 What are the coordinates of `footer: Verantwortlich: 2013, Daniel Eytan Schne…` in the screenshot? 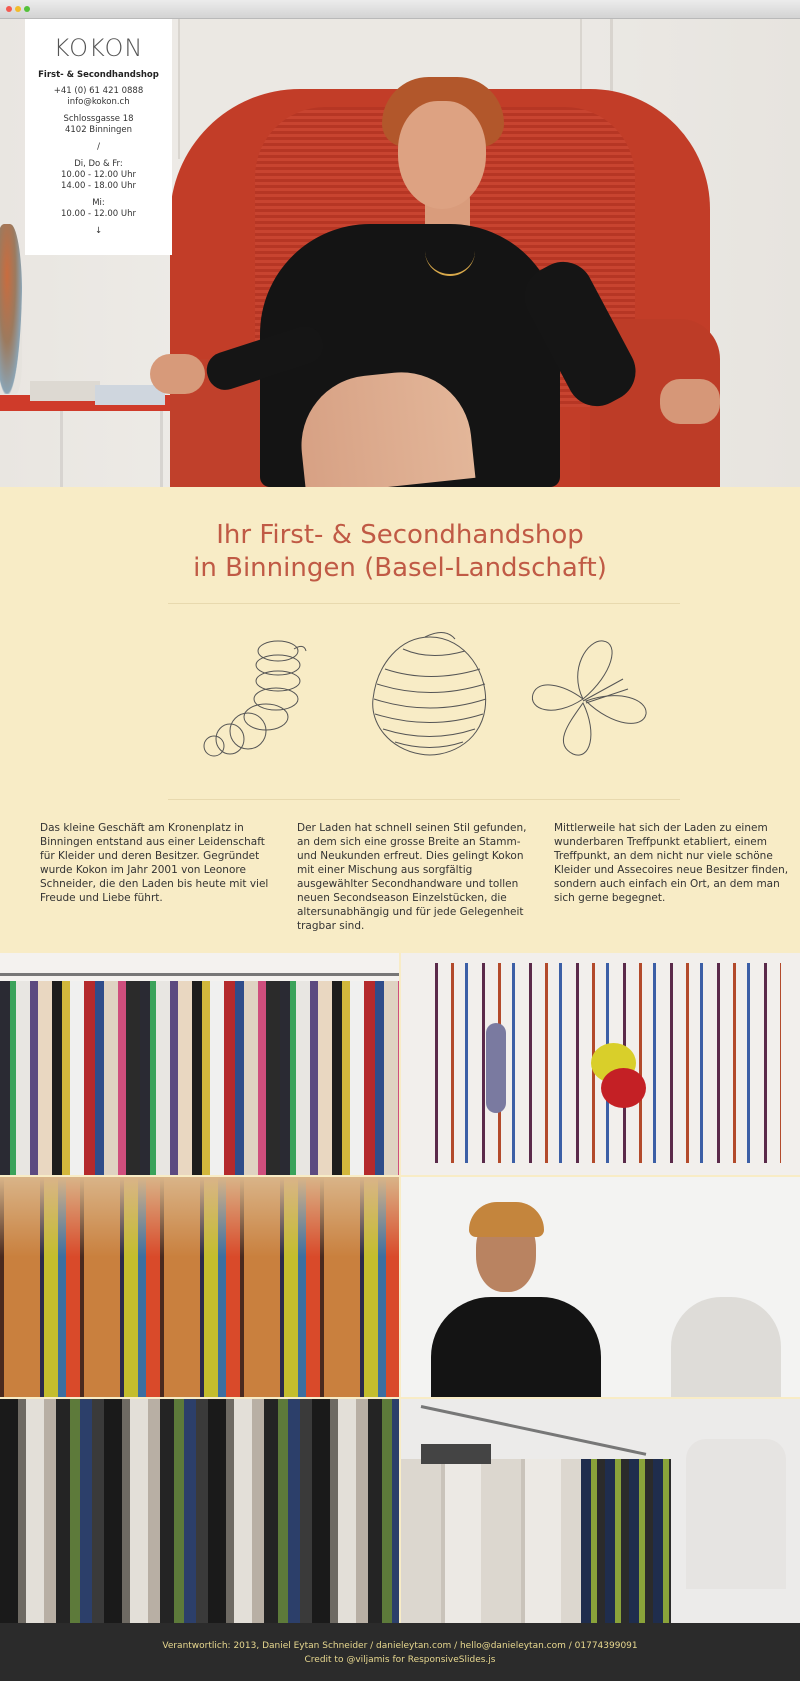 It's located at (400, 1652).